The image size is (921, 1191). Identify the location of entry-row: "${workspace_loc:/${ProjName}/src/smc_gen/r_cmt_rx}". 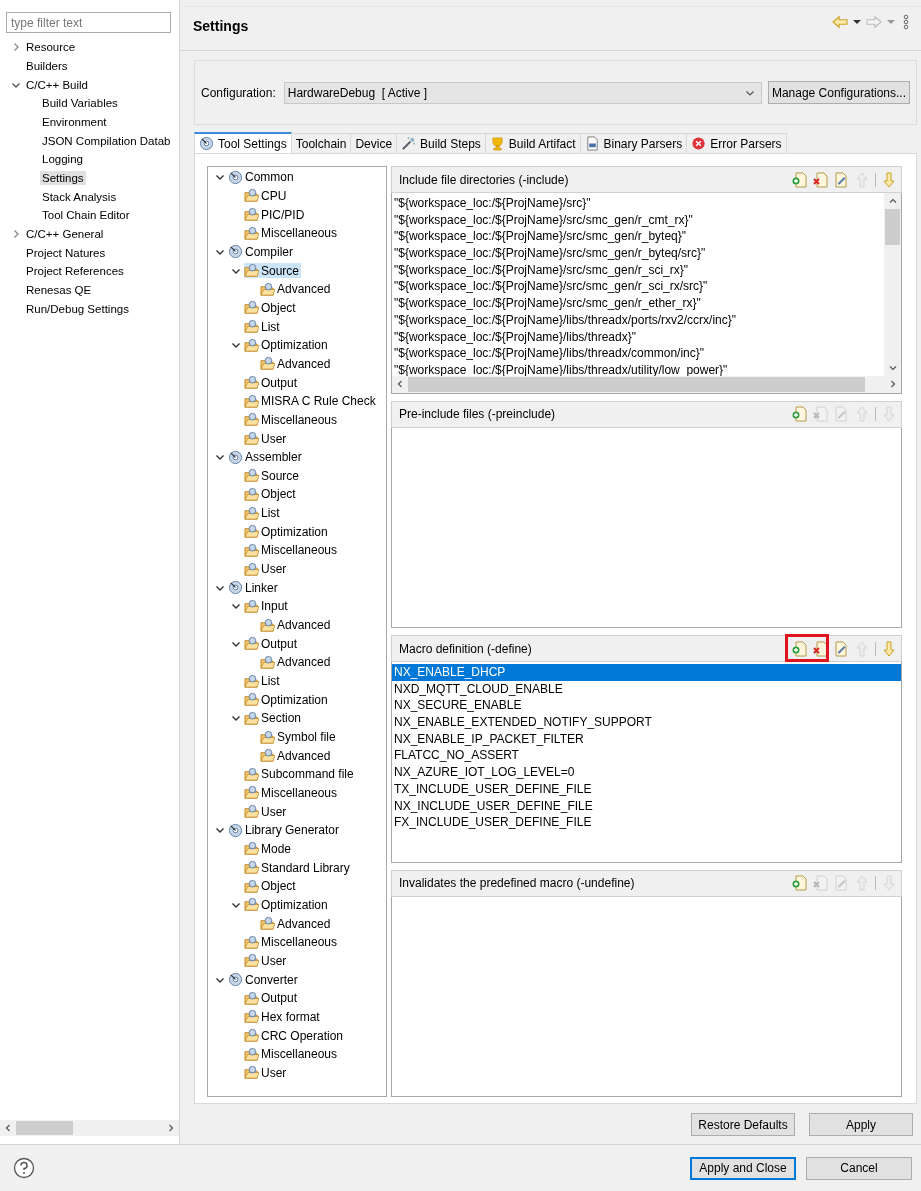
(638, 220).